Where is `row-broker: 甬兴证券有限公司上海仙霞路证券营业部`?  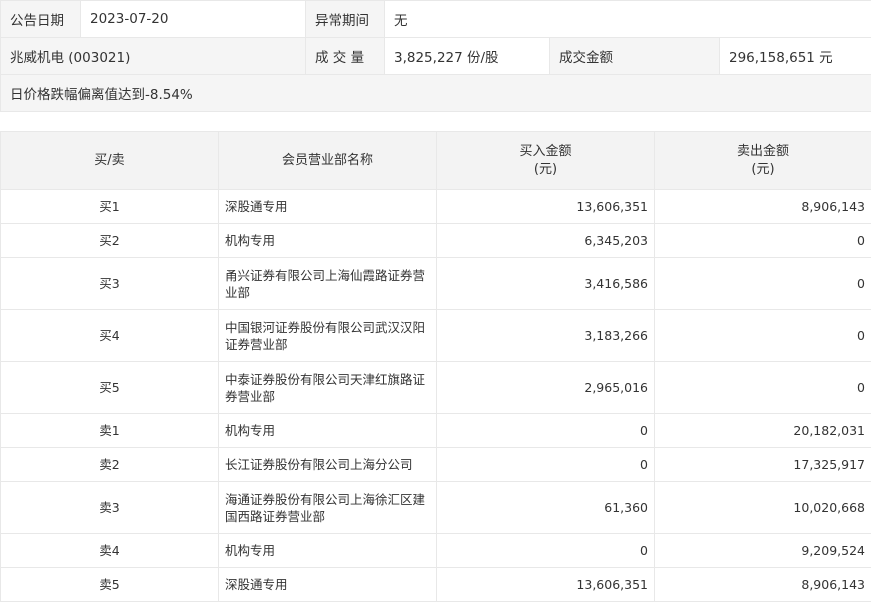 row-broker: 甬兴证券有限公司上海仙霞路证券营业部 is located at coordinates (328, 284).